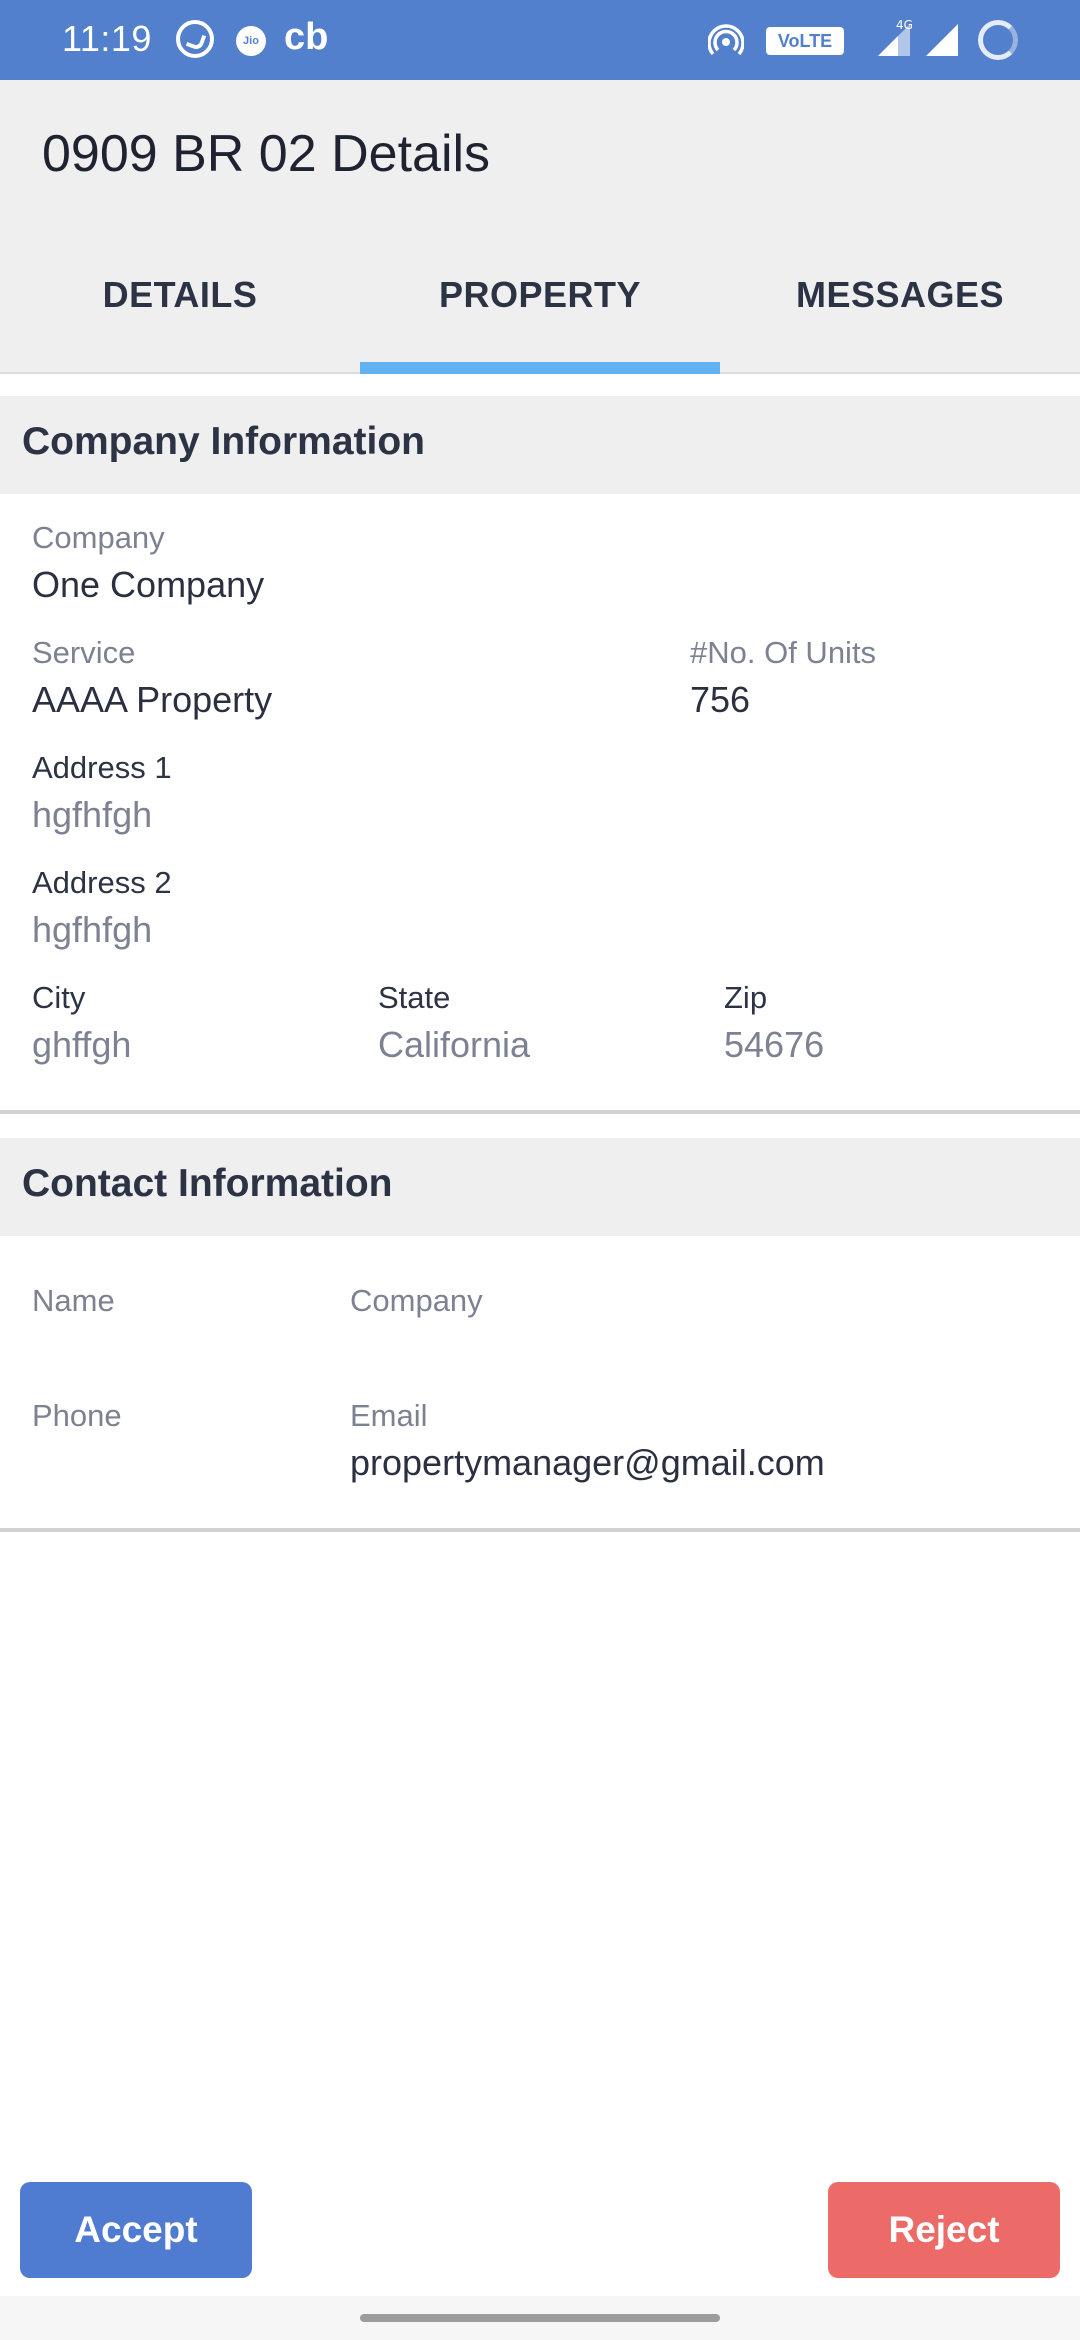  What do you see at coordinates (783, 652) in the screenshot?
I see `field-label: #No. Of Units` at bounding box center [783, 652].